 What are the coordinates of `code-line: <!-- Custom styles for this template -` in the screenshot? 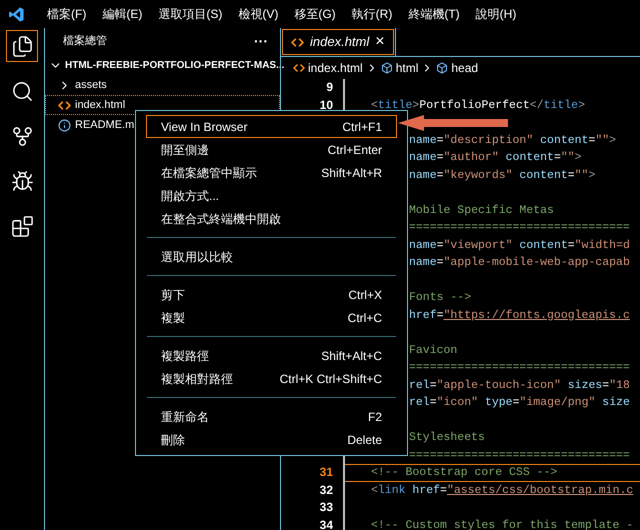 It's located at (502, 524).